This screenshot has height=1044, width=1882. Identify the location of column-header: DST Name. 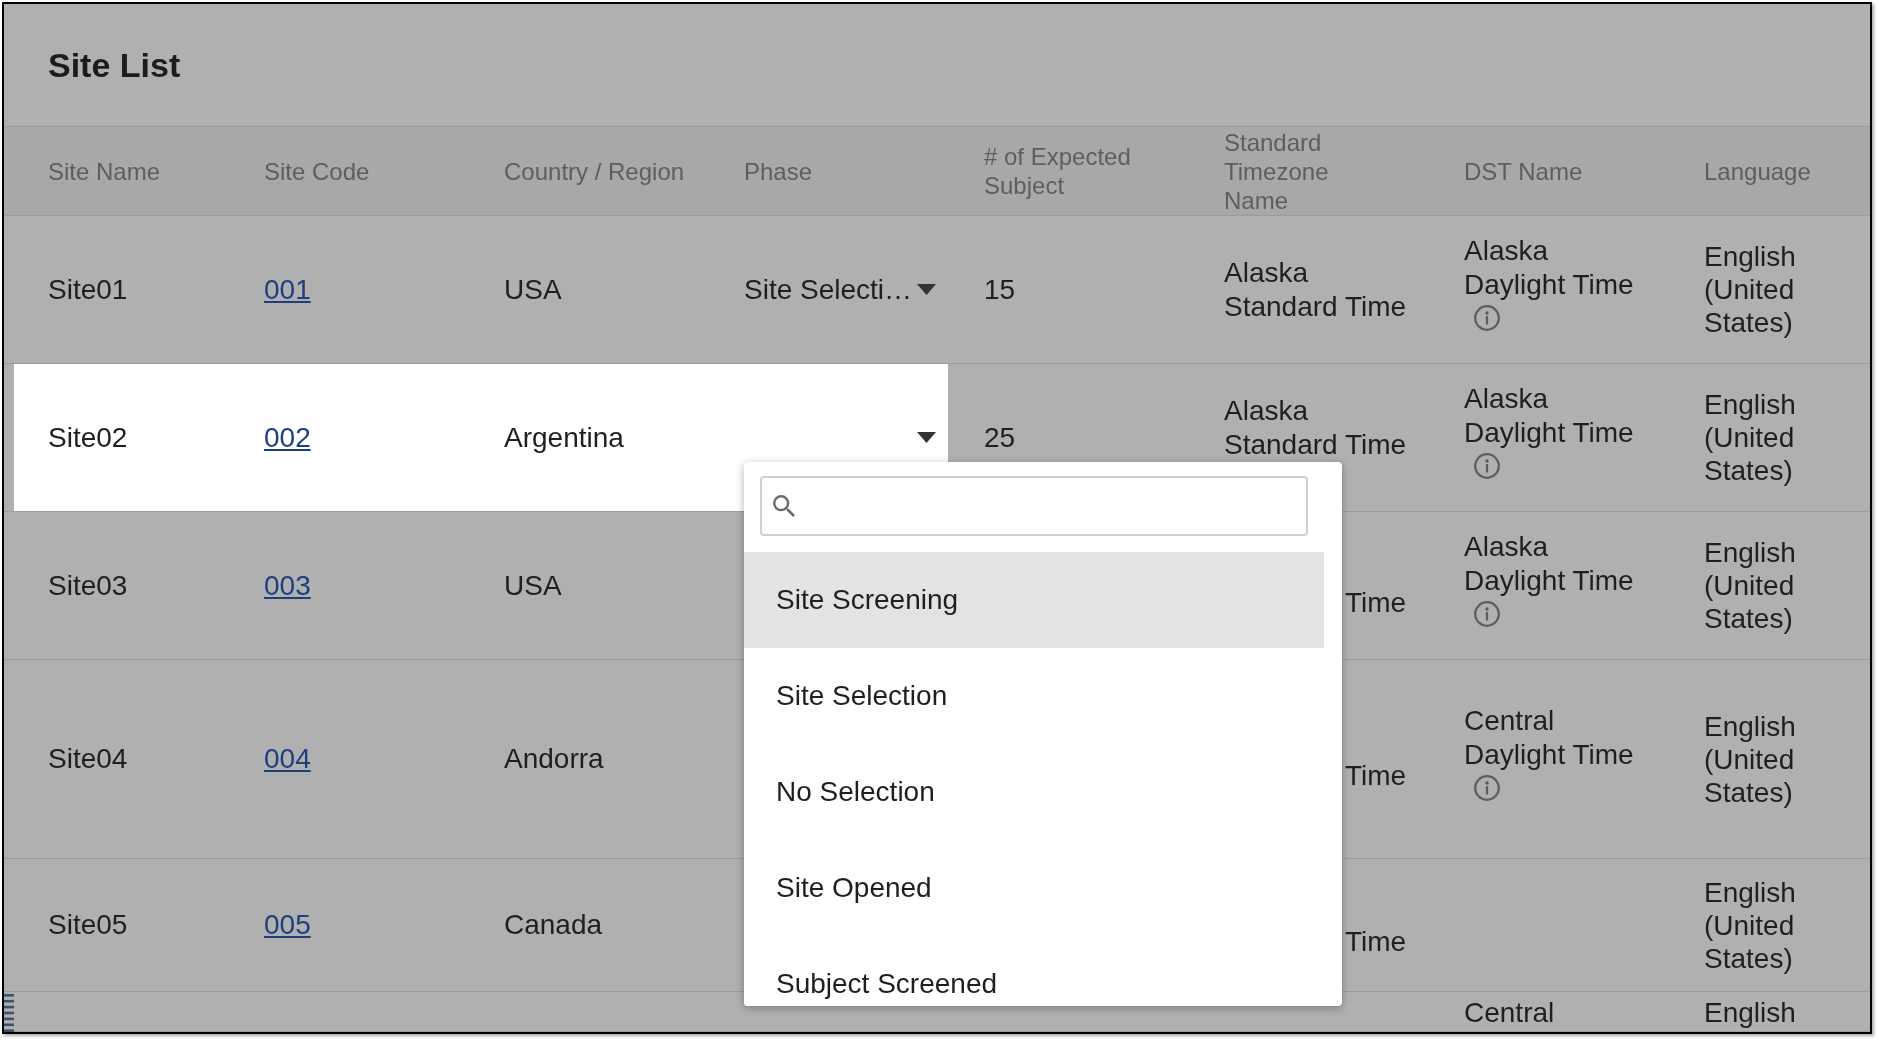
(1523, 171).